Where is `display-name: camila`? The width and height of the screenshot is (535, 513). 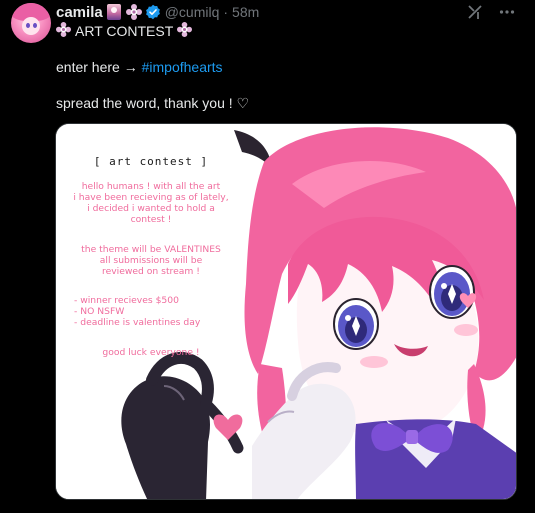 display-name: camila is located at coordinates (79, 12).